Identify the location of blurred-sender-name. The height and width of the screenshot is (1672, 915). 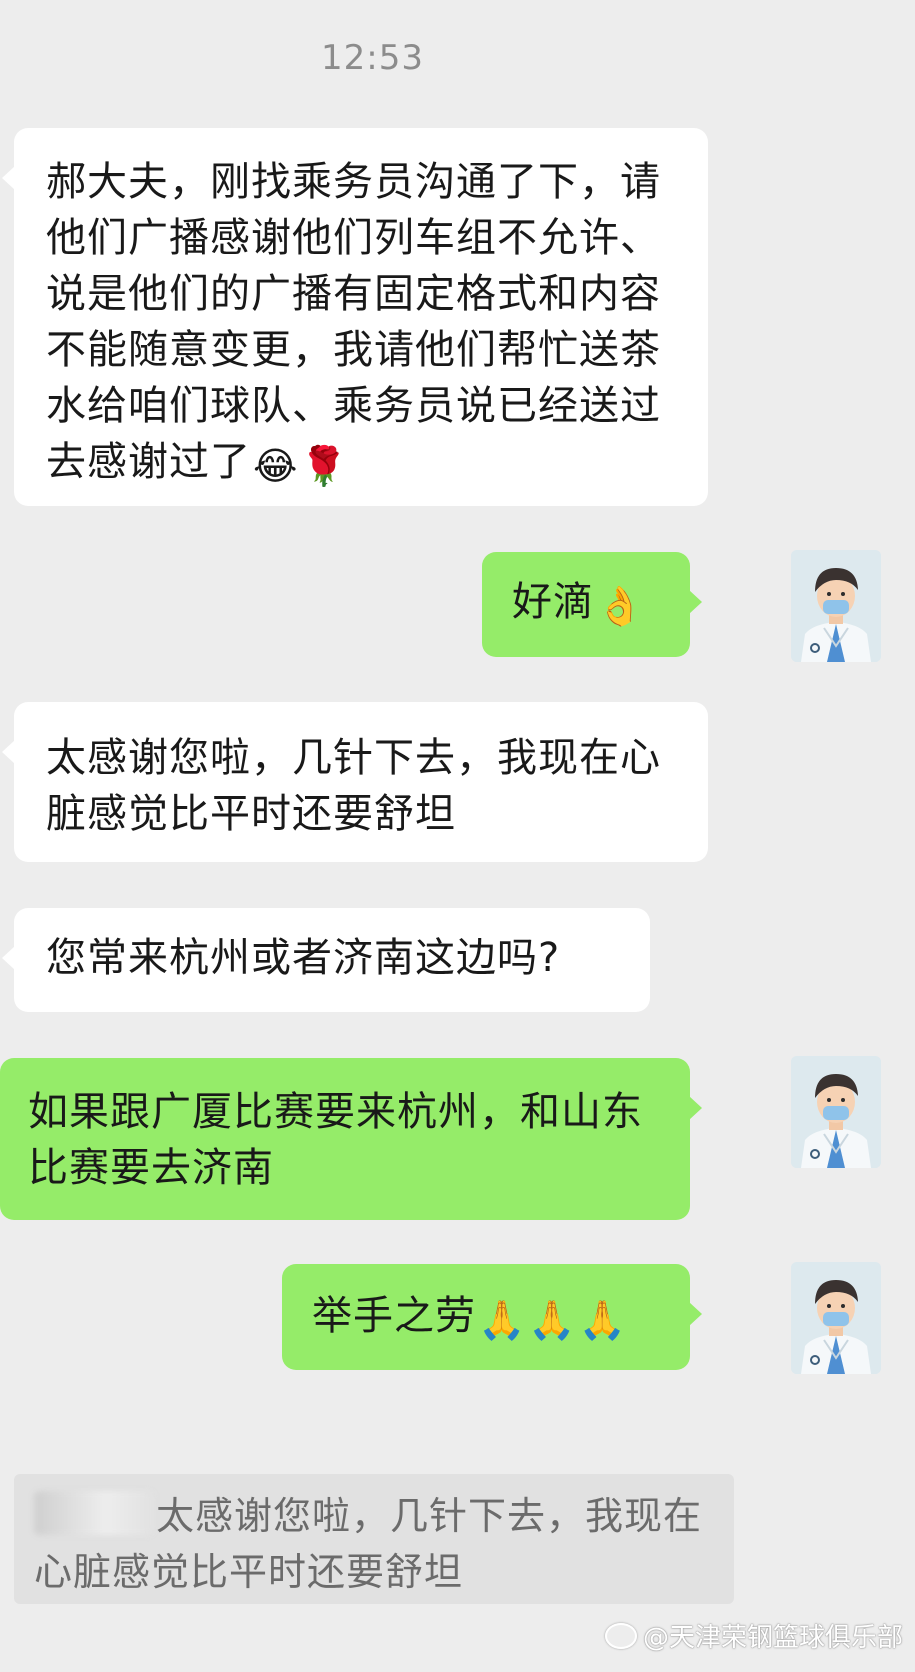
(94, 1513).